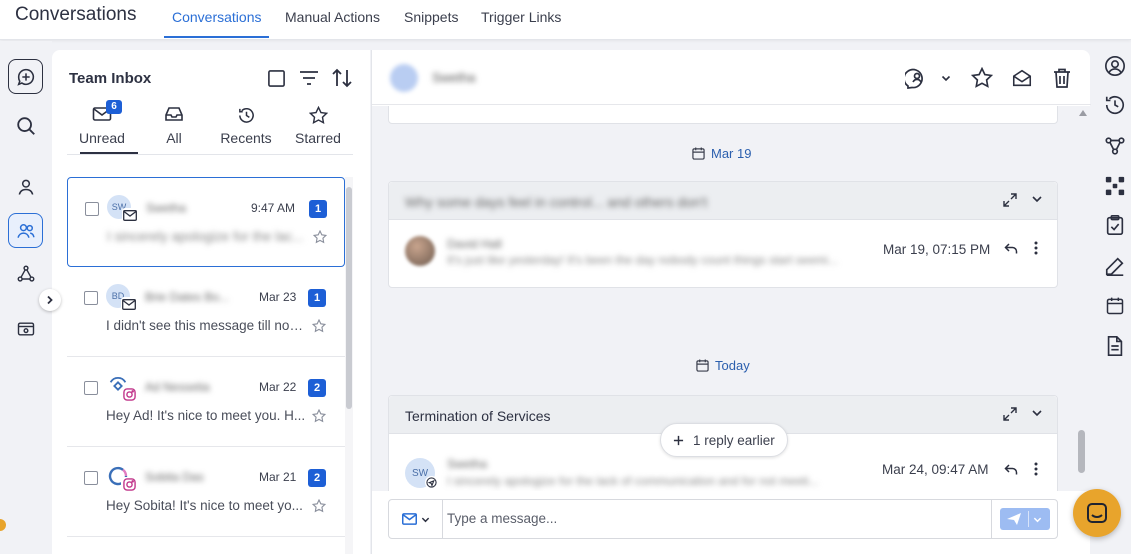 The width and height of the screenshot is (1131, 554). Describe the element at coordinates (217, 17) in the screenshot. I see `tab-conversations: Conversations` at that location.